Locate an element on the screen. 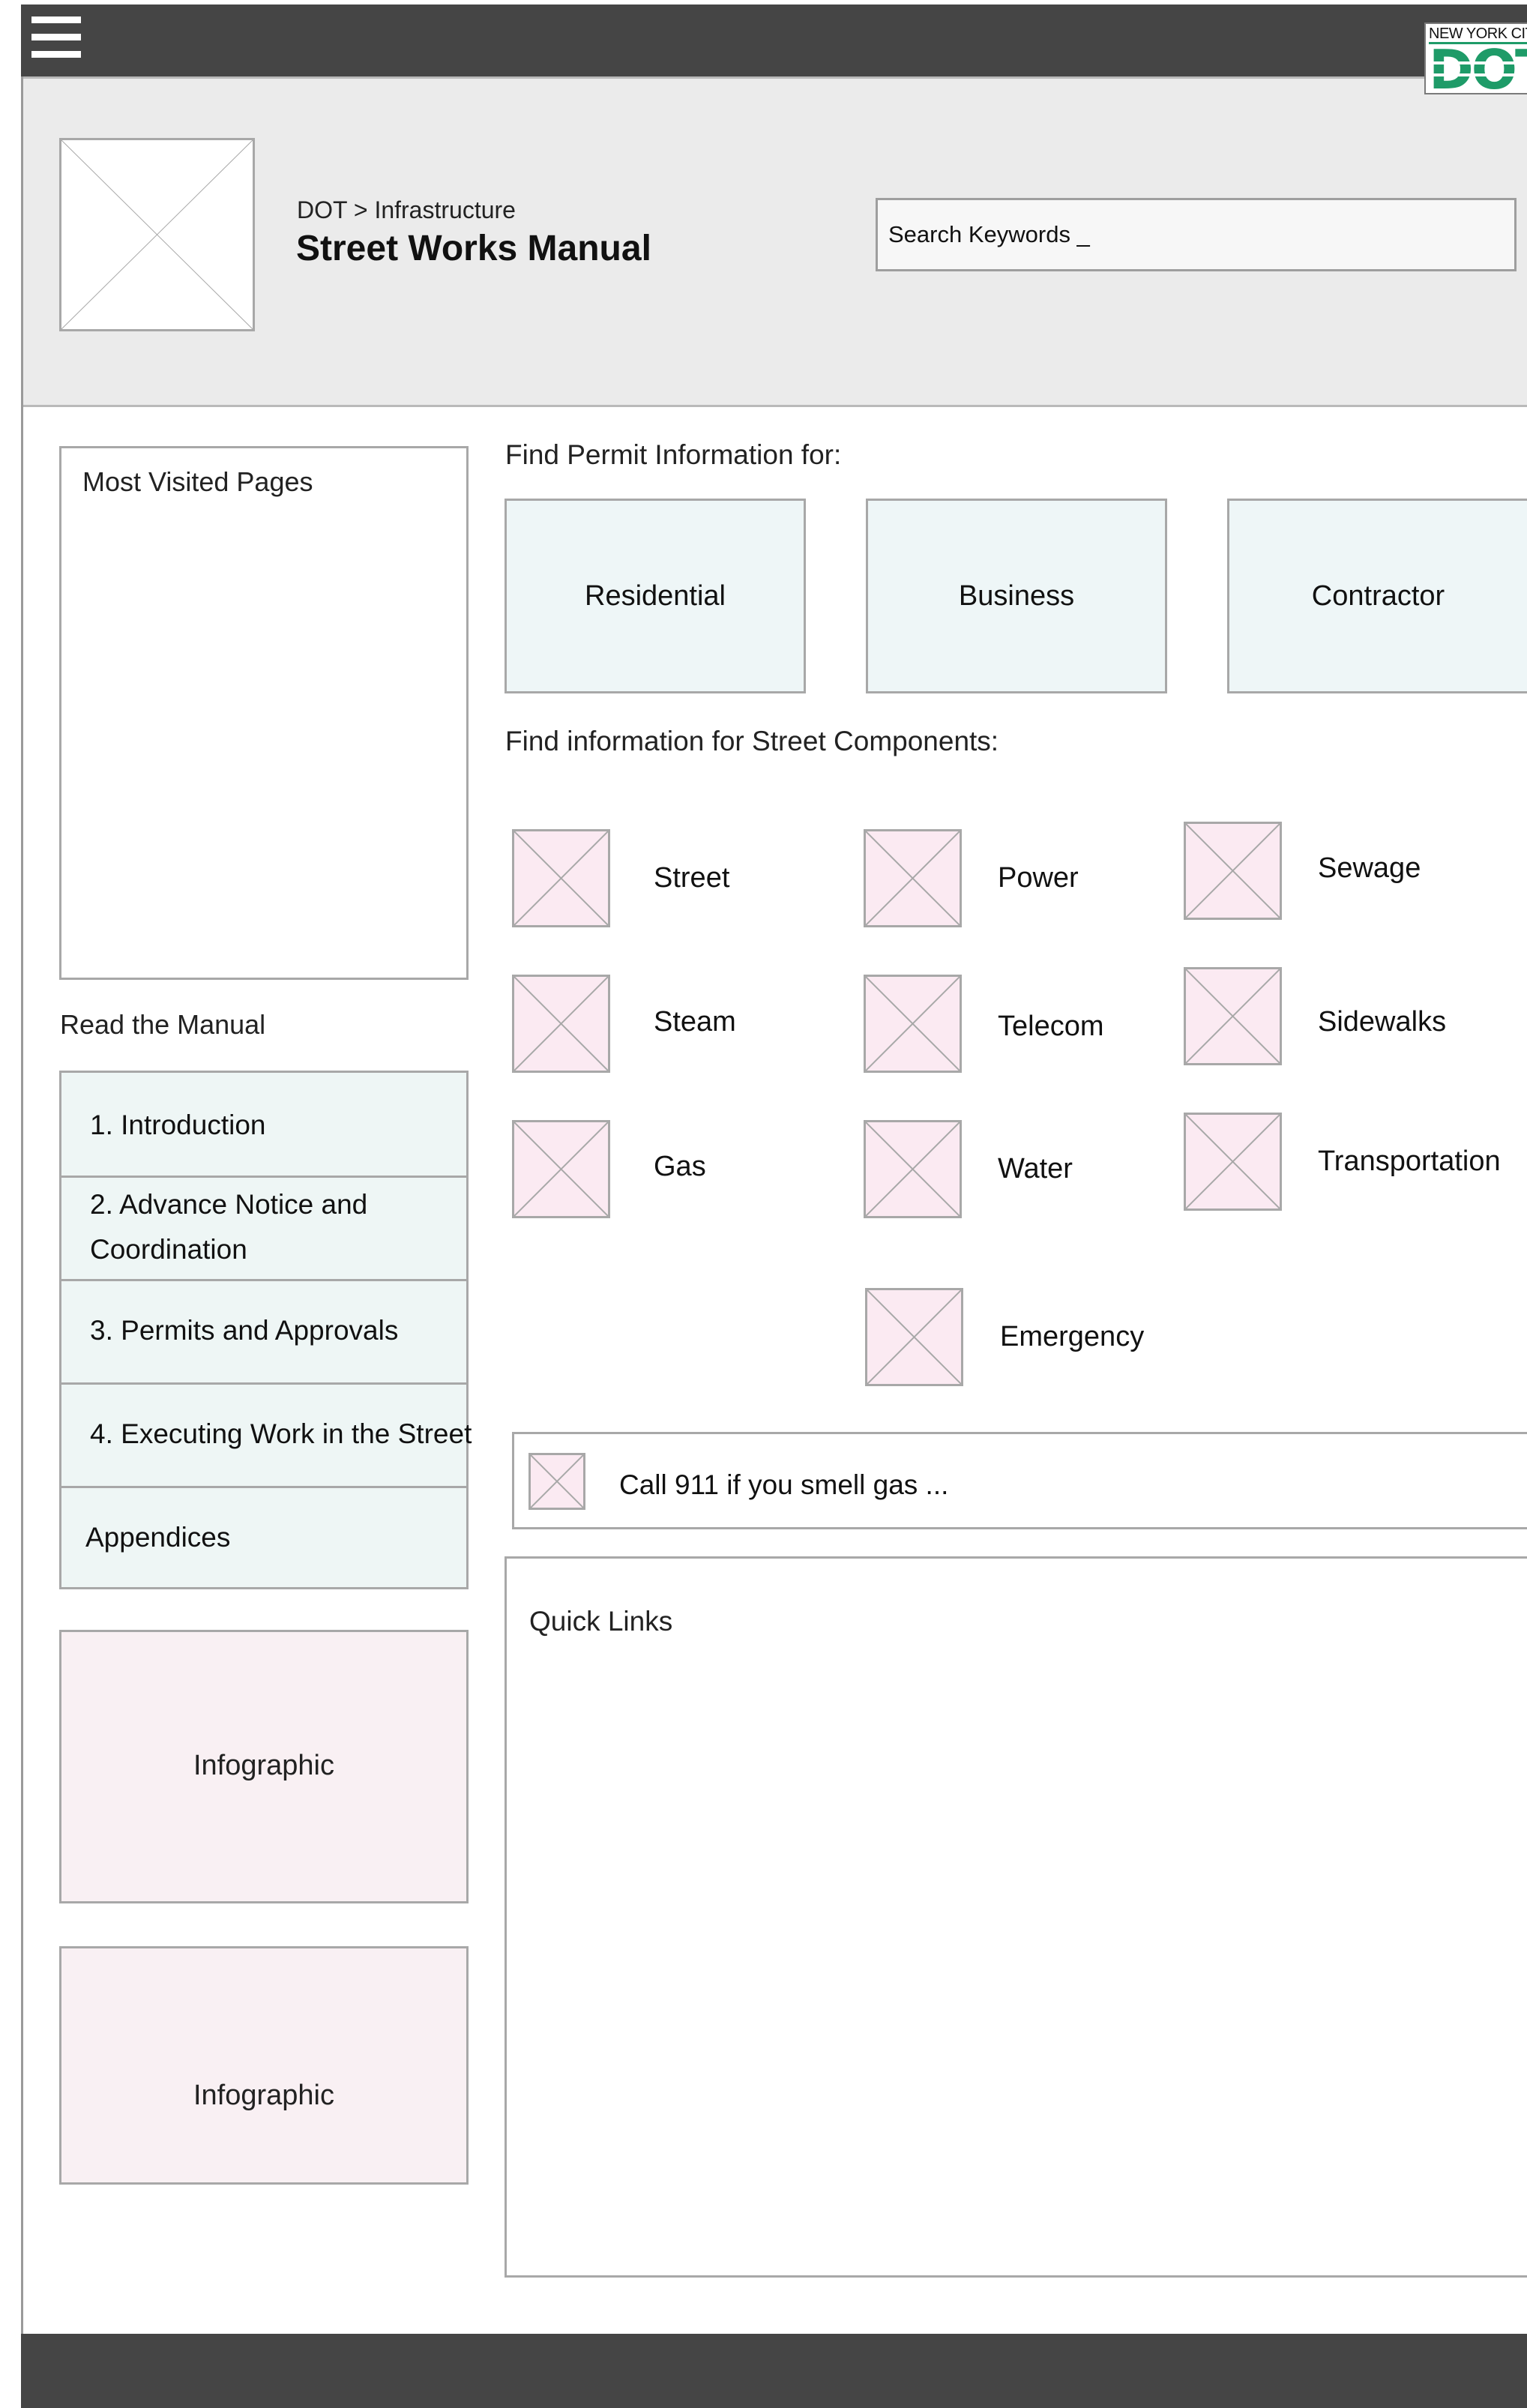 This screenshot has height=2408, width=1527. power-icon is located at coordinates (913, 878).